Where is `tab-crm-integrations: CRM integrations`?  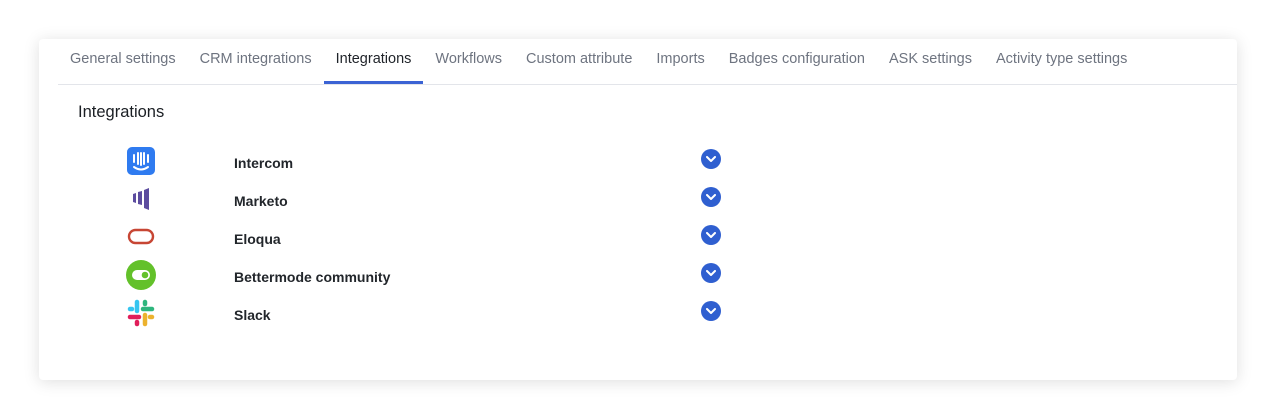
tab-crm-integrations: CRM integrations is located at coordinates (256, 61).